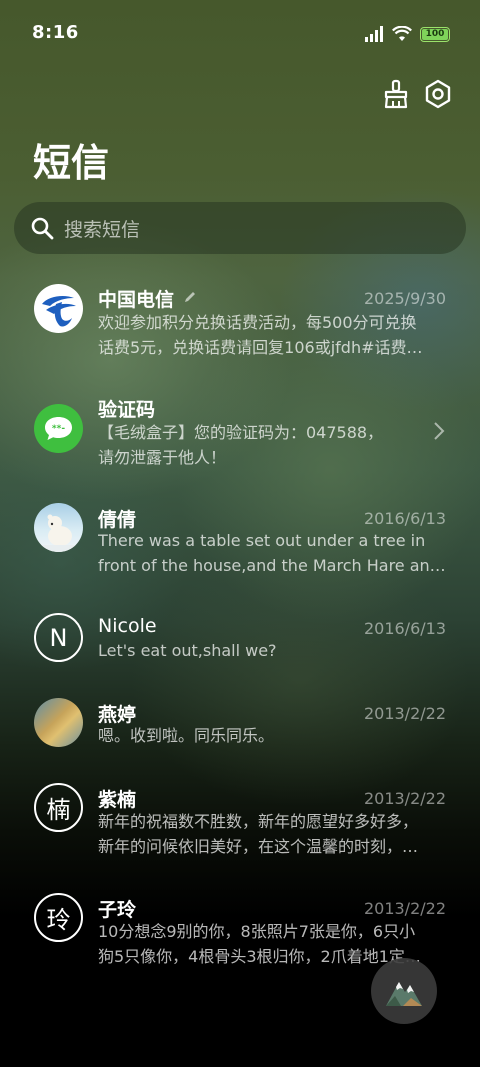  Describe the element at coordinates (240, 33) in the screenshot. I see `status-bar: 8:16 100` at that location.